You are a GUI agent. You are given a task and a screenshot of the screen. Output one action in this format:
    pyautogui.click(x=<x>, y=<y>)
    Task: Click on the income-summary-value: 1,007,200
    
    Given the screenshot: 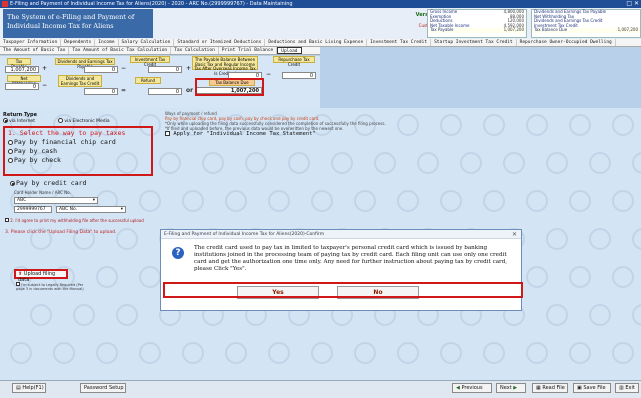 What is the action you would take?
    pyautogui.click(x=513, y=29)
    